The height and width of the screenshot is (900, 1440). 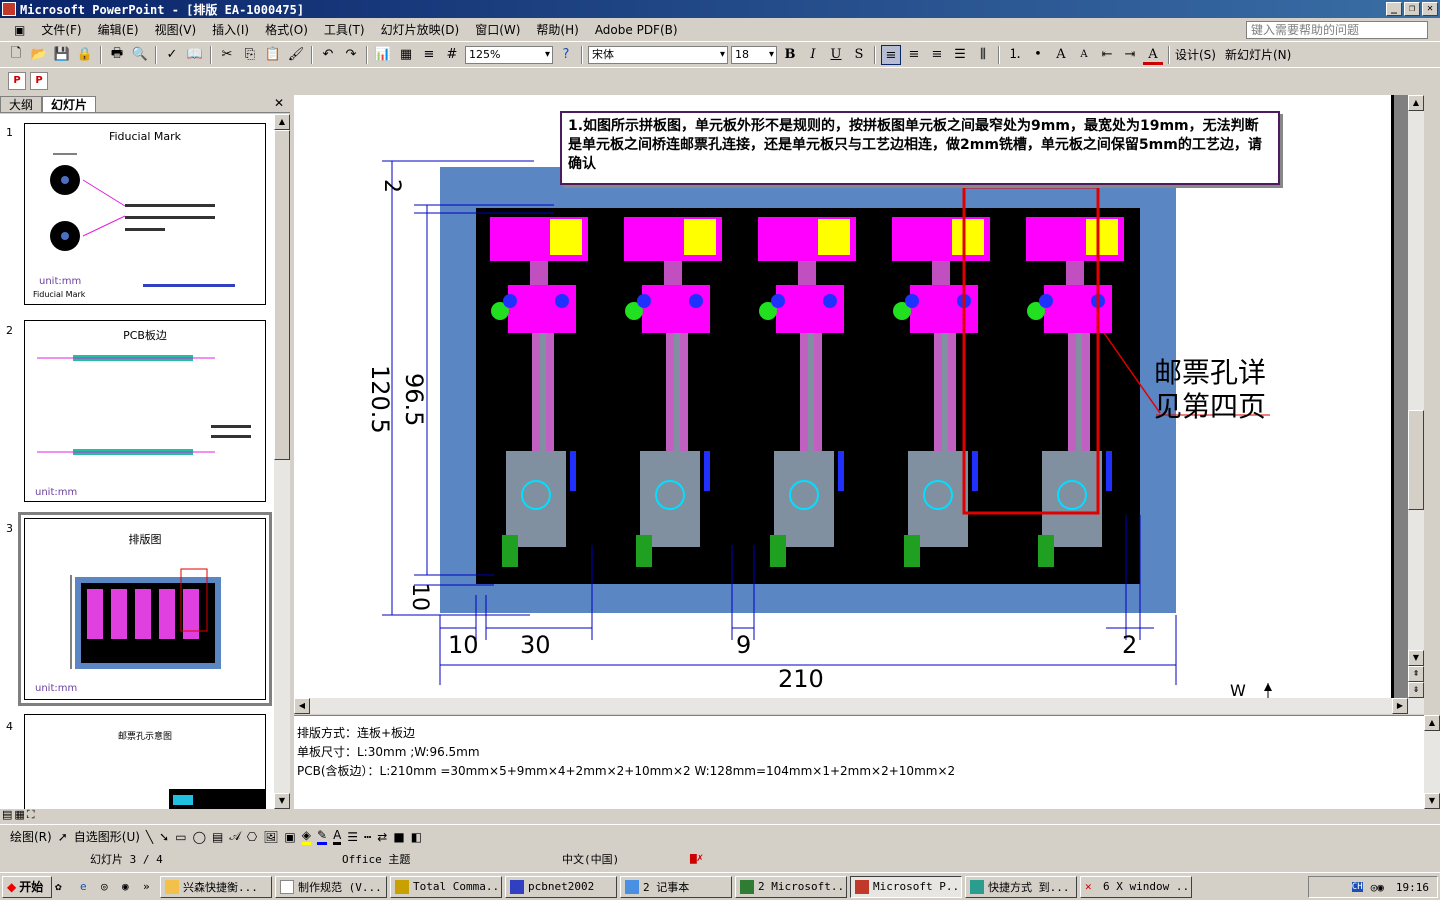 What do you see at coordinates (89, 886) in the screenshot?
I see `ie-icon: e` at bounding box center [89, 886].